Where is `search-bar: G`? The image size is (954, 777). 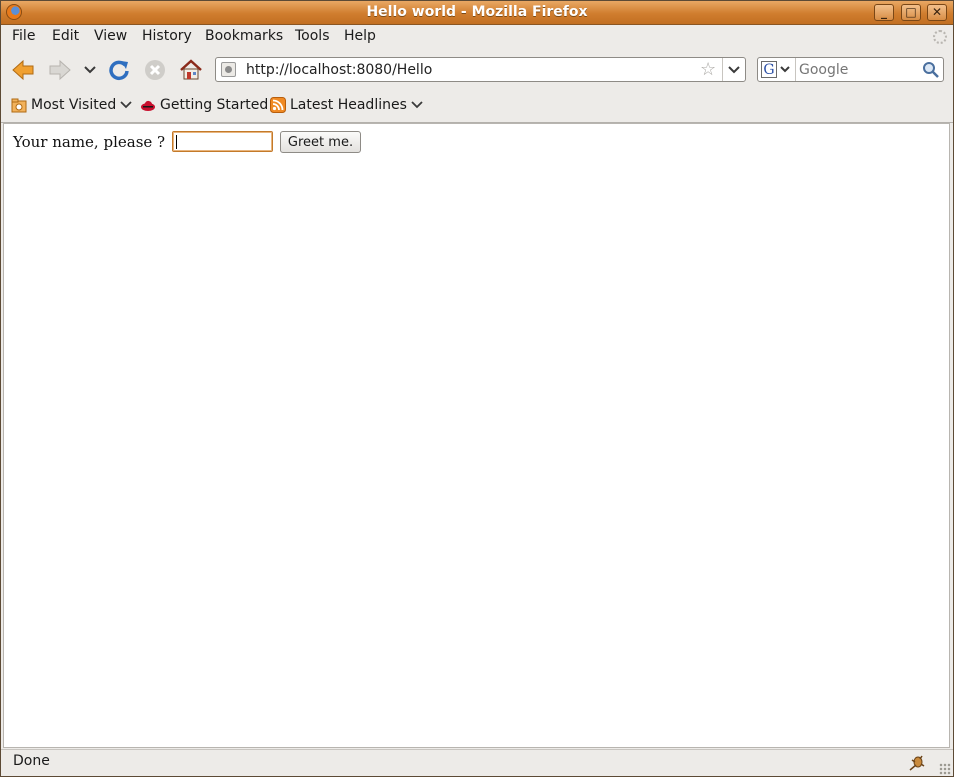 search-bar: G is located at coordinates (850, 69).